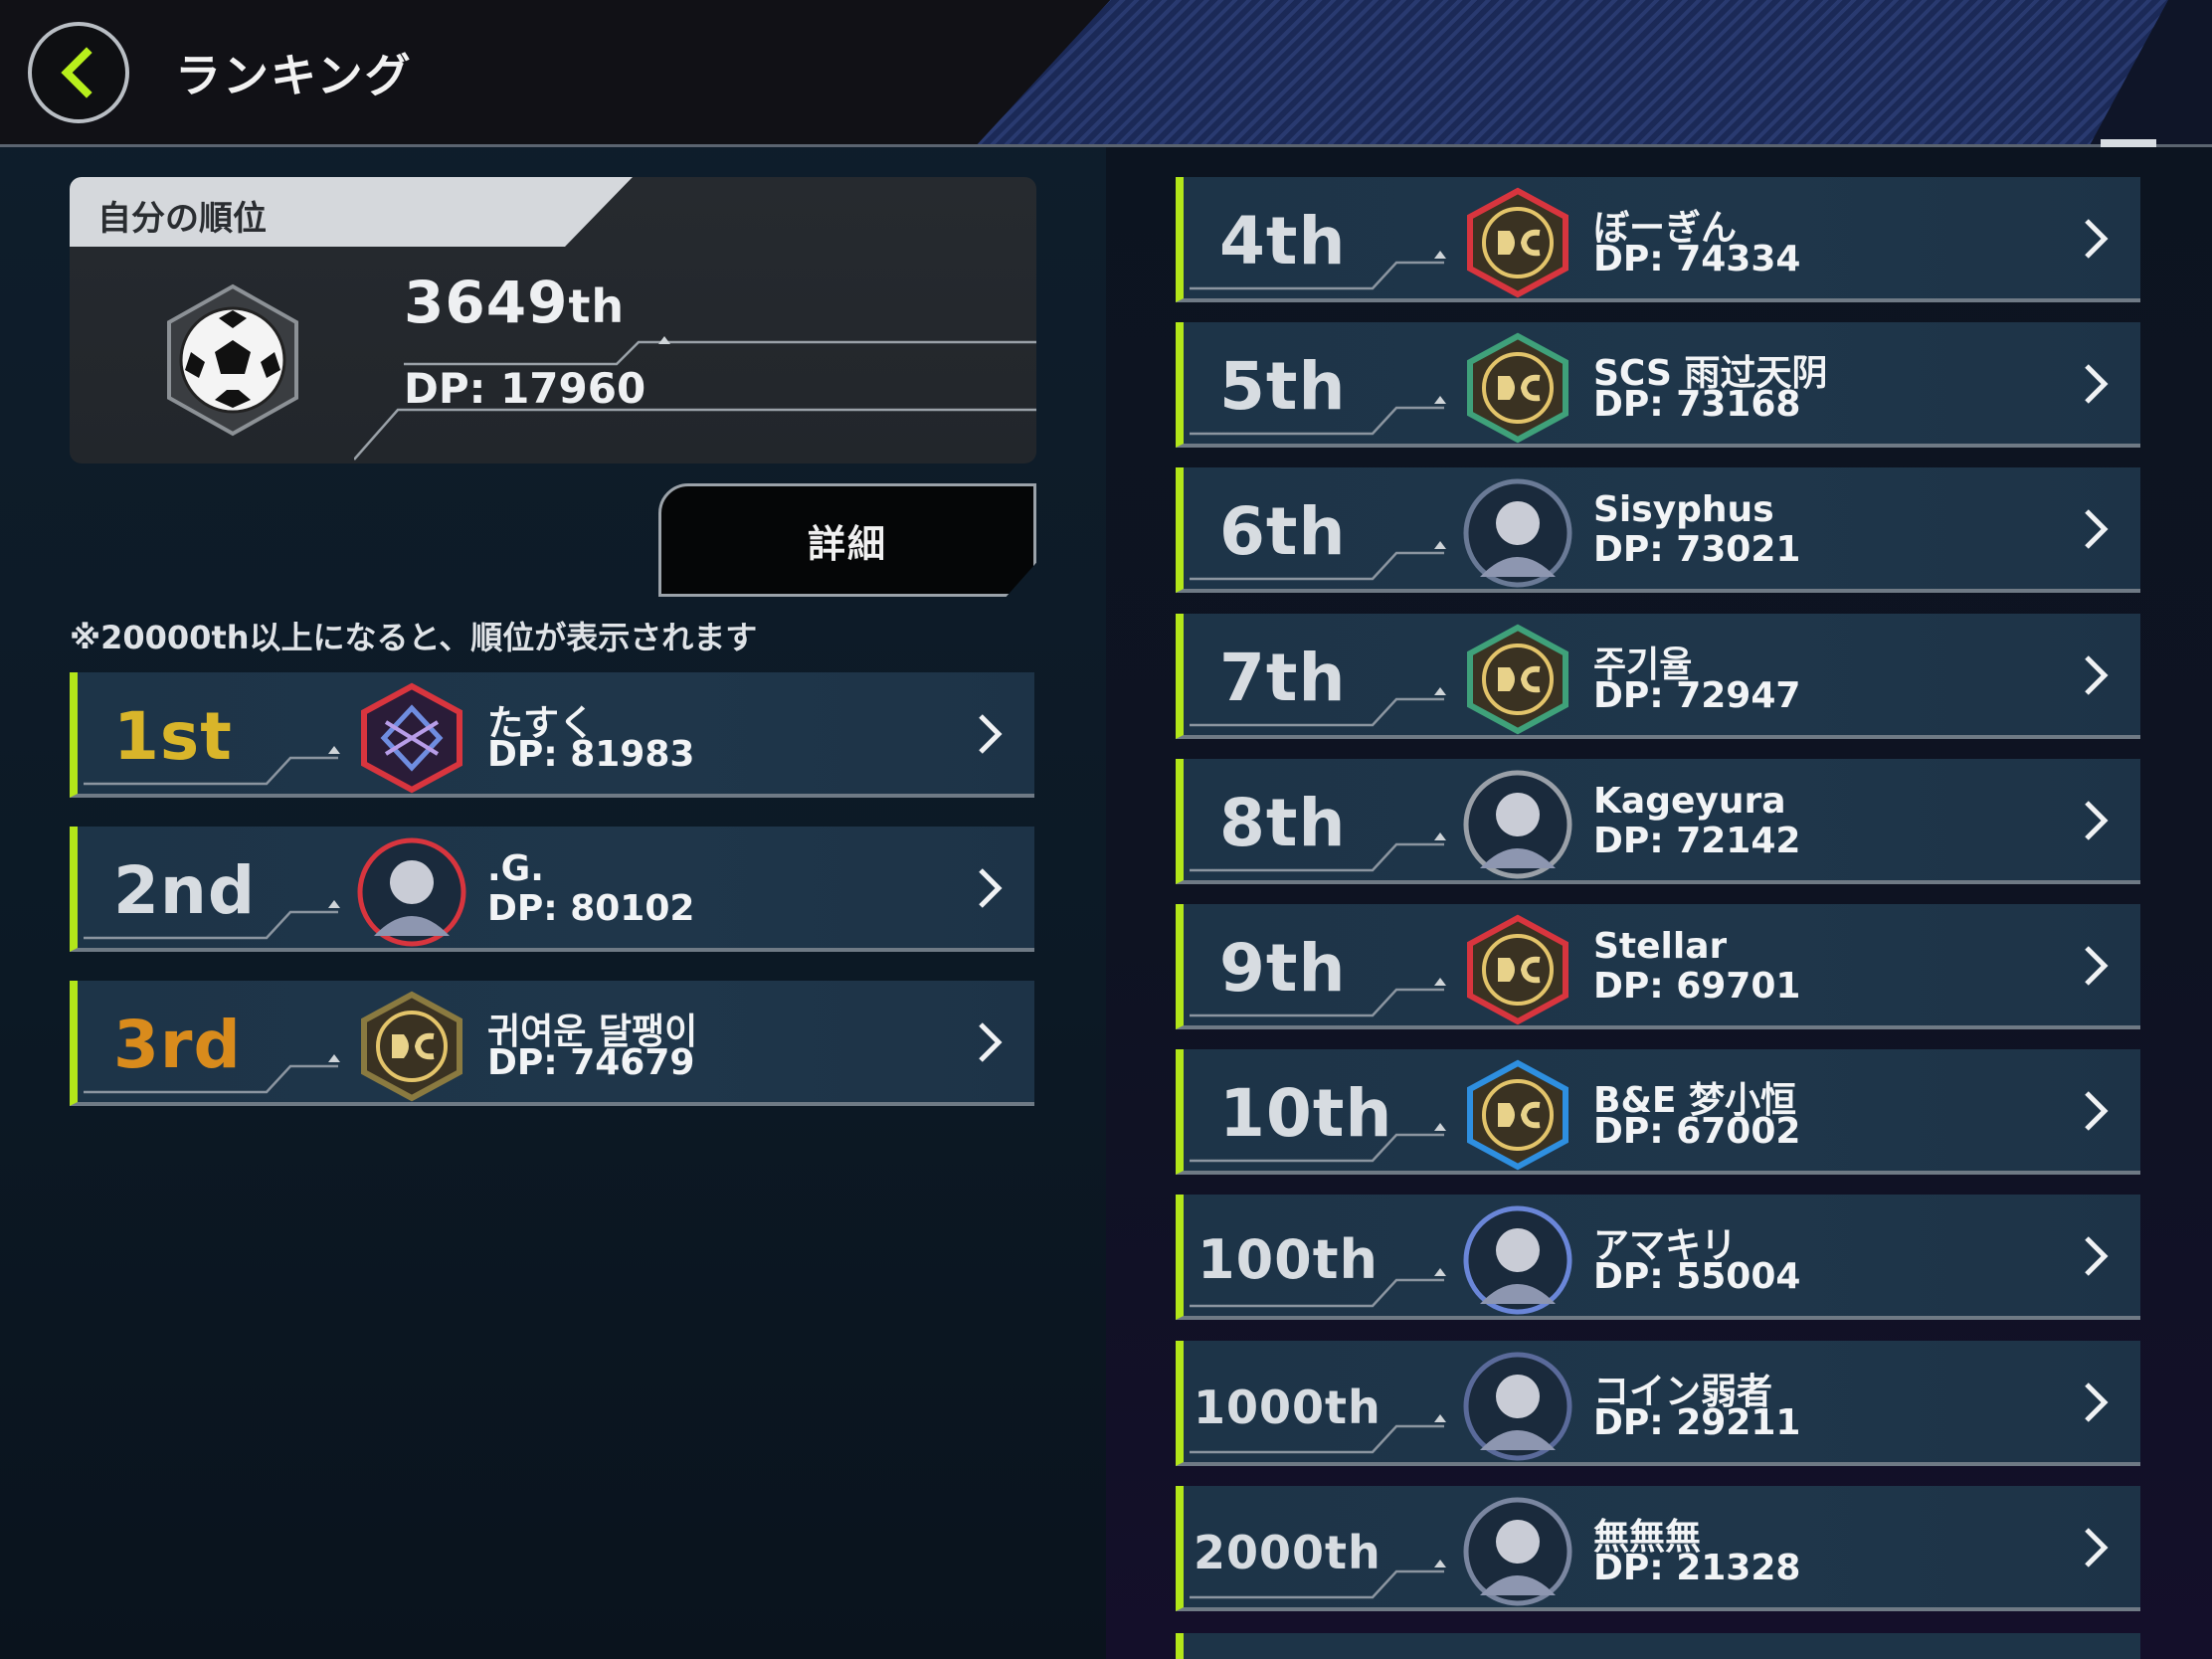 This screenshot has width=2212, height=1659. Describe the element at coordinates (414, 637) in the screenshot. I see `ranking-note: ※20000th以上になると、順位が表示されます` at that location.